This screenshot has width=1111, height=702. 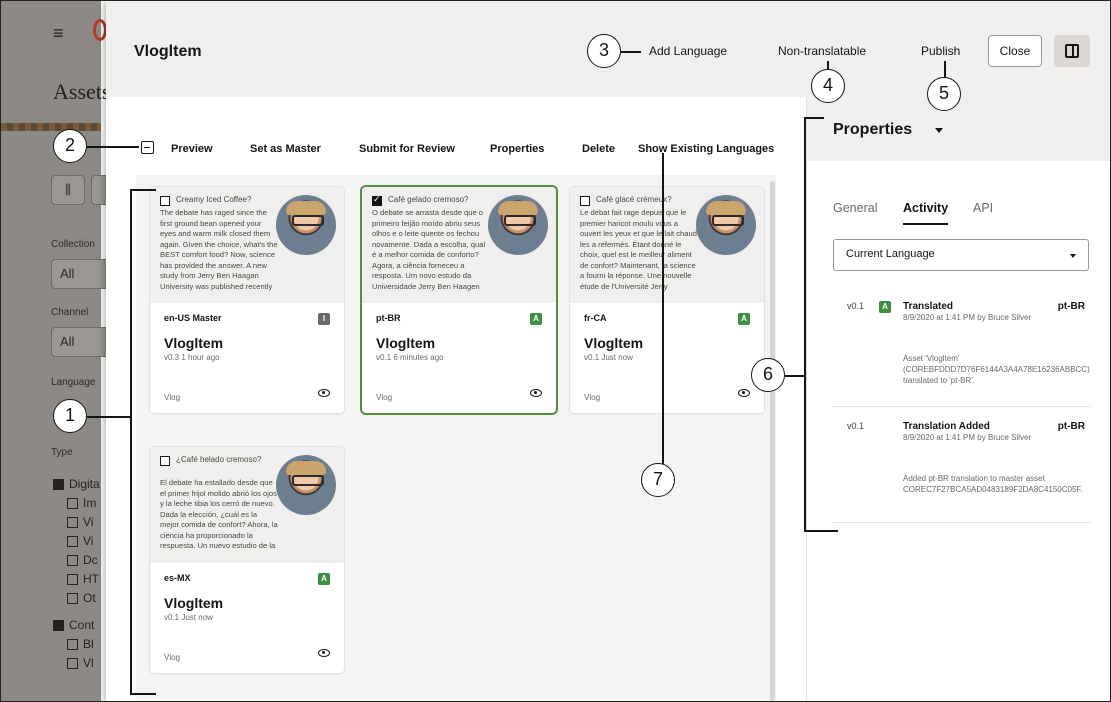 What do you see at coordinates (768, 375) in the screenshot?
I see `callout-6: 6` at bounding box center [768, 375].